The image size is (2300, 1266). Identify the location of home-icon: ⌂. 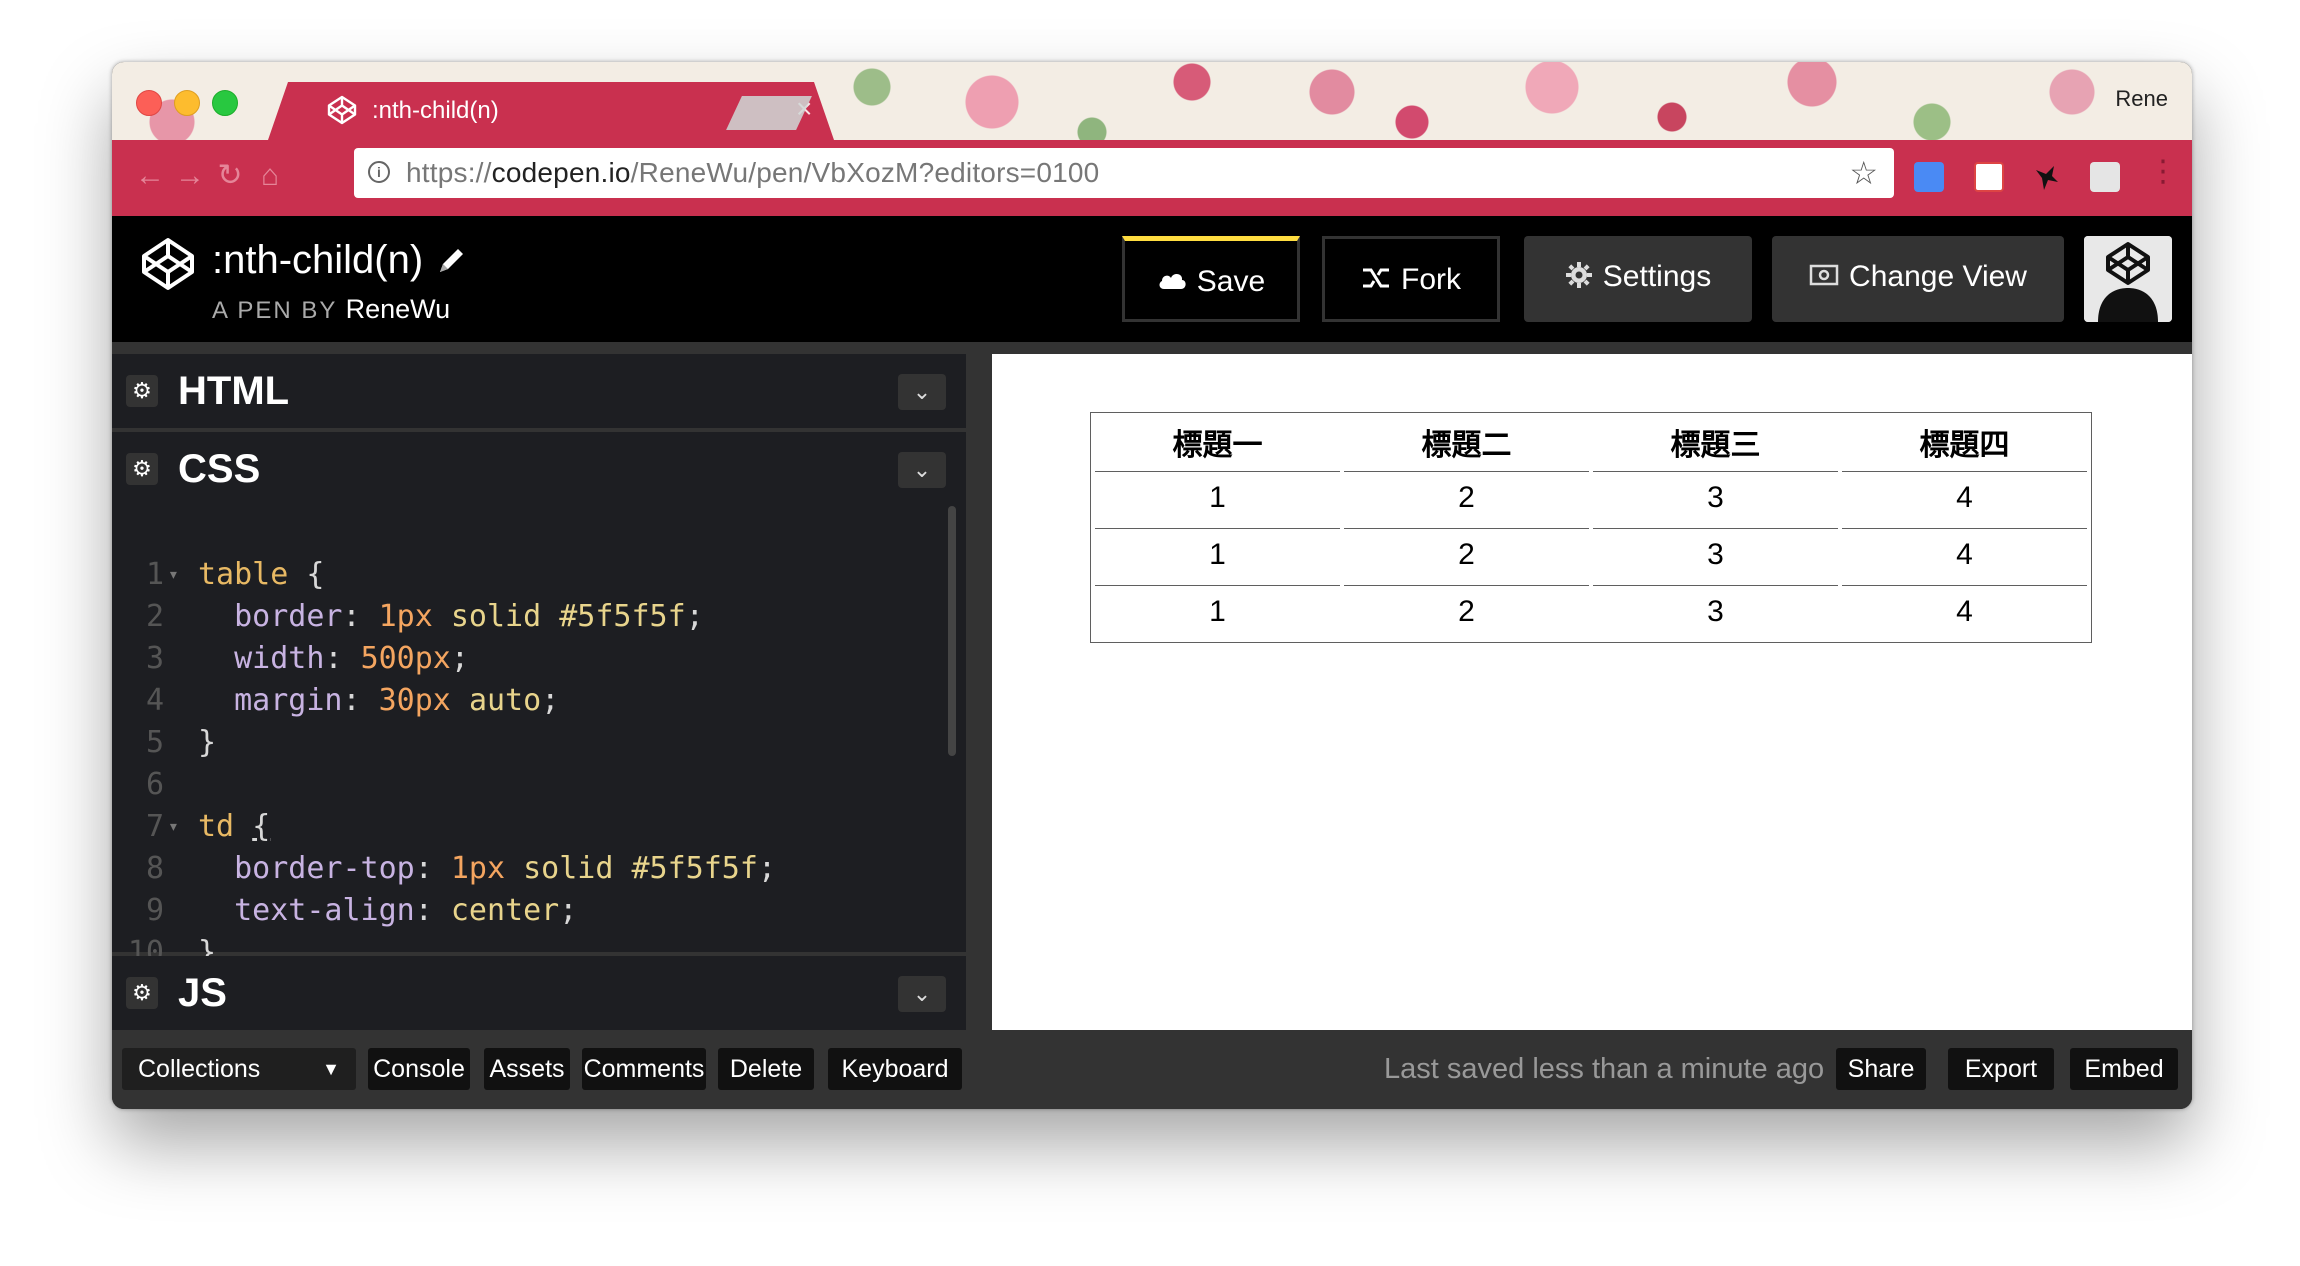
(270, 176).